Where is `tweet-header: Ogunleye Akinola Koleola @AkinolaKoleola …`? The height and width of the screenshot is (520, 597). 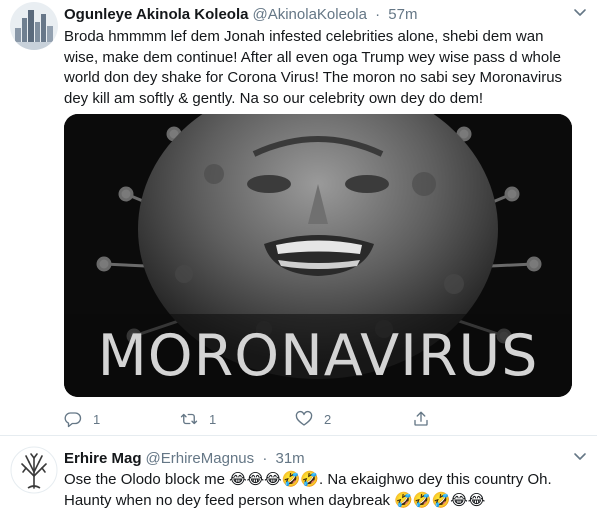 tweet-header: Ogunleye Akinola Koleola @AkinolaKoleola … is located at coordinates (325, 15).